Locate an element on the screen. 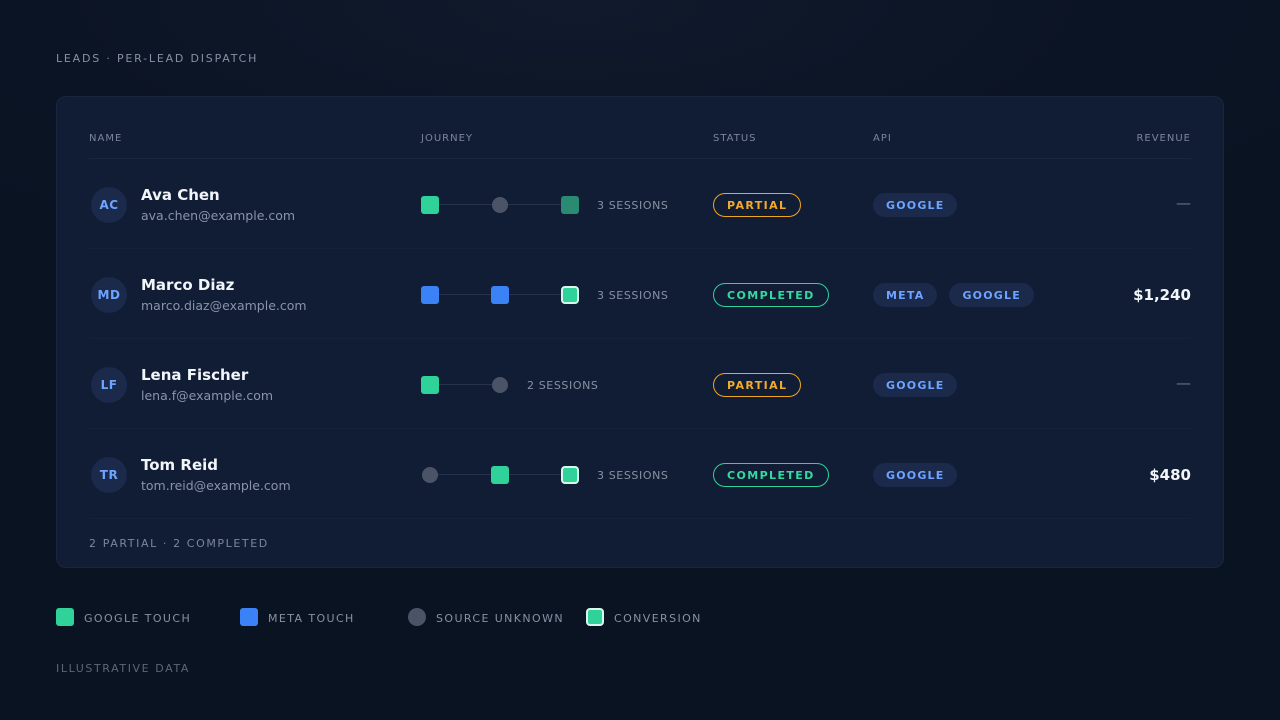  legend-label: META TOUCH is located at coordinates (311, 618).